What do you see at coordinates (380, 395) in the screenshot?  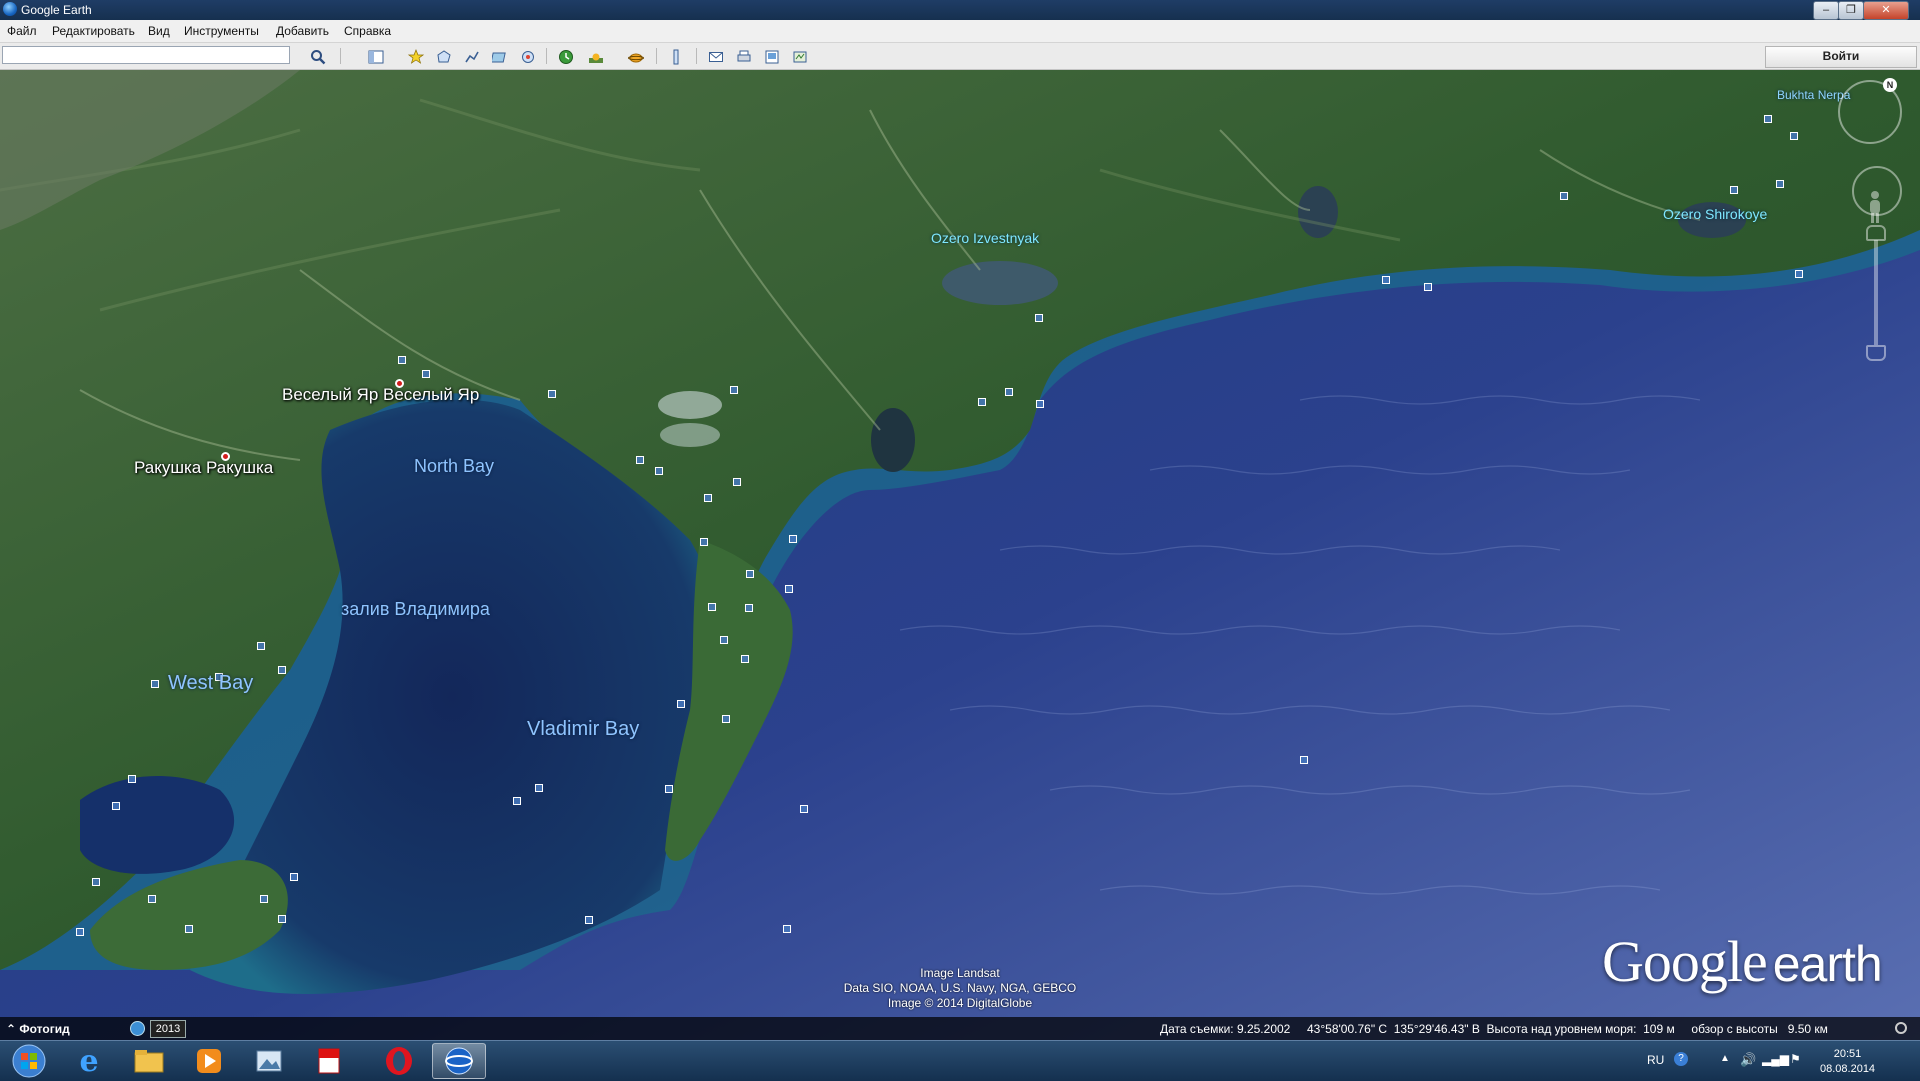 I see `place-label-vesely-yar: Веселый Яр Веселый Яр` at bounding box center [380, 395].